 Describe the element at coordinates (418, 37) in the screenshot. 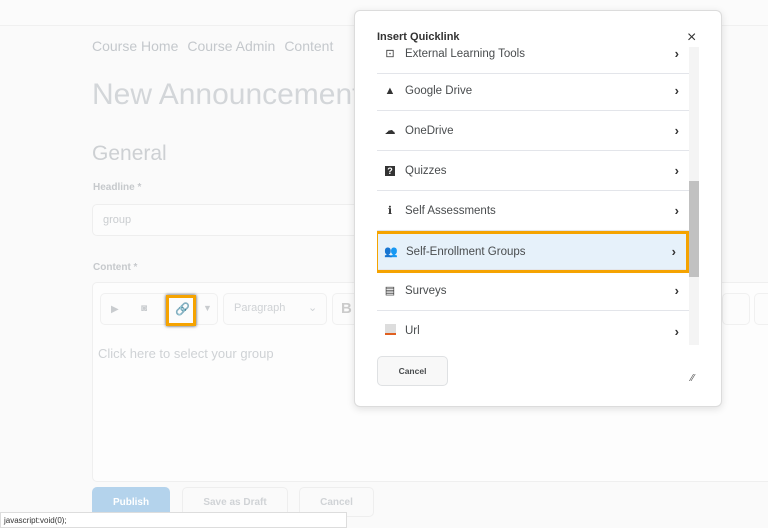

I see `dialog-title: Insert Quicklink` at that location.